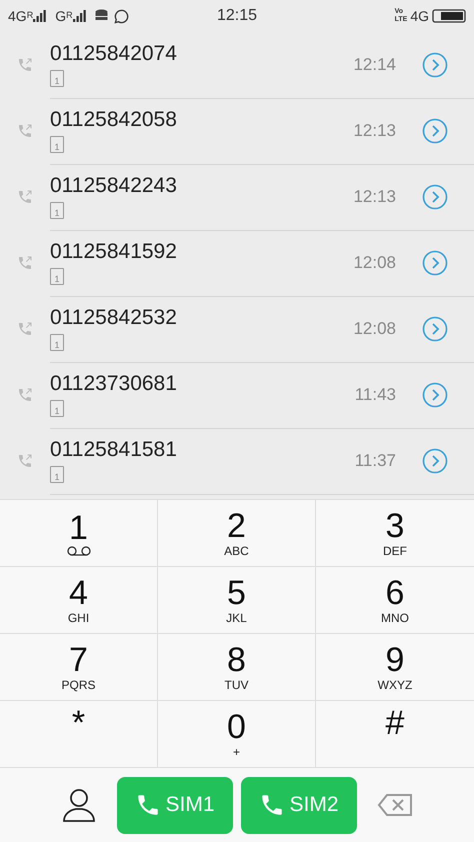 This screenshot has width=474, height=842. Describe the element at coordinates (114, 54) in the screenshot. I see `phone-number: 01125842074` at that location.